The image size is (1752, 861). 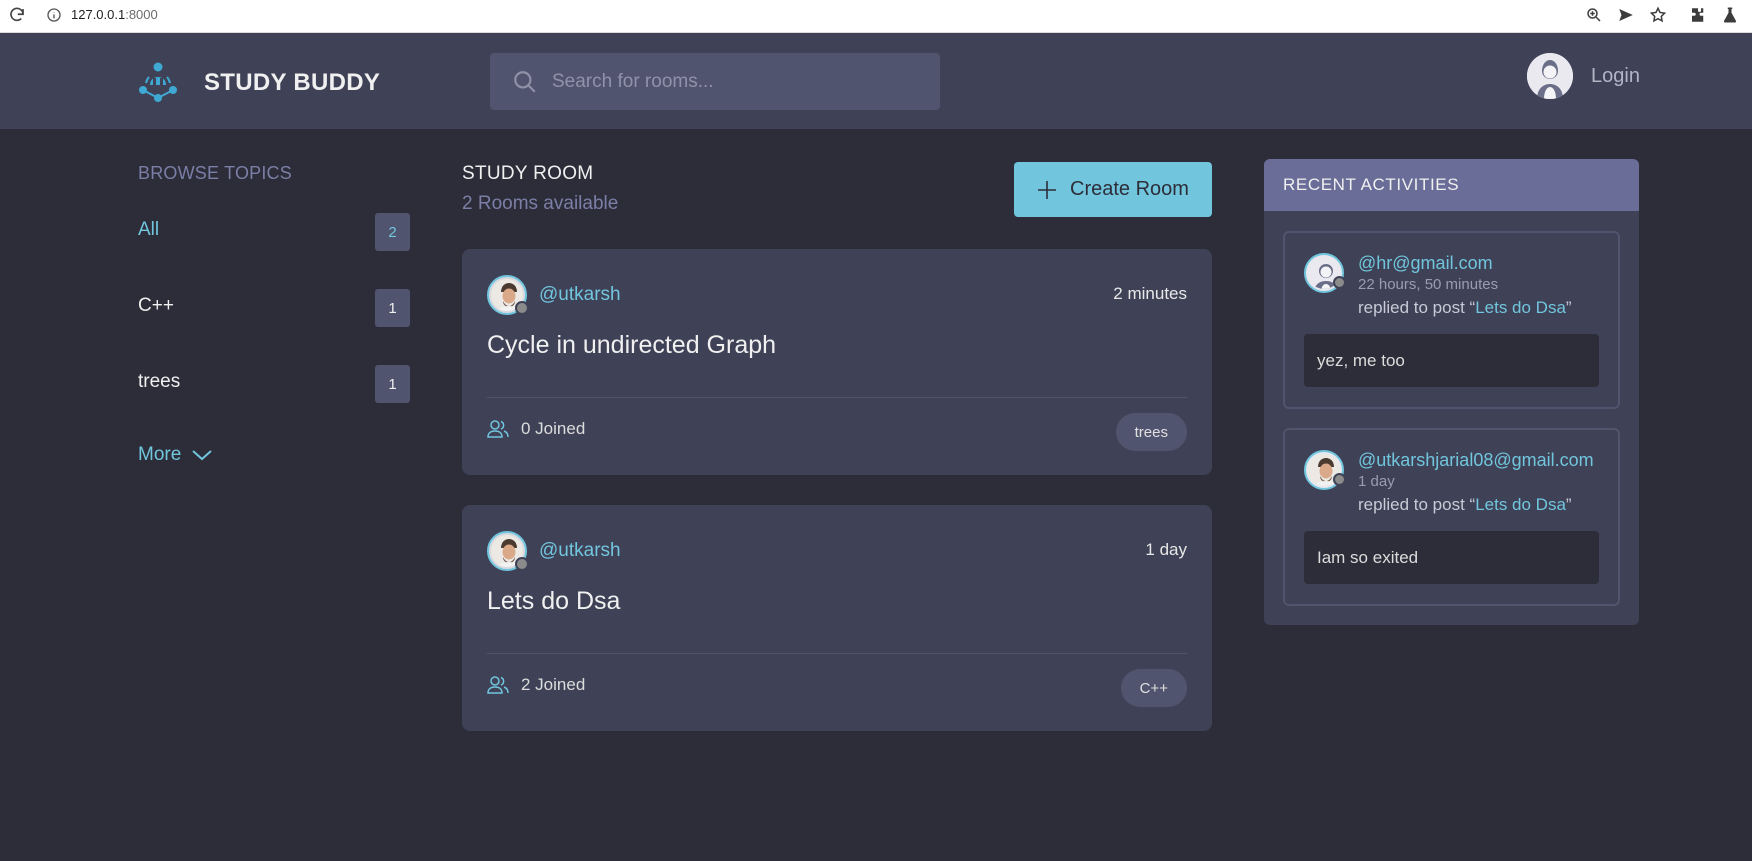 I want to click on room-card: @utkarsh 1 day Lets do Dsa 2 Joined C++, so click(x=837, y=618).